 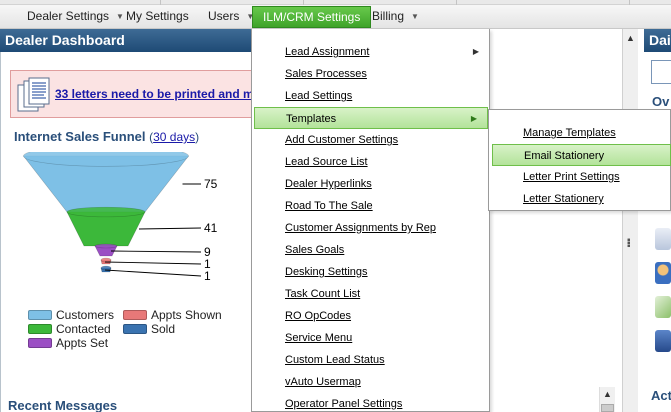 What do you see at coordinates (370, 316) in the screenshot?
I see `dropdown-item: RO OpCodes` at bounding box center [370, 316].